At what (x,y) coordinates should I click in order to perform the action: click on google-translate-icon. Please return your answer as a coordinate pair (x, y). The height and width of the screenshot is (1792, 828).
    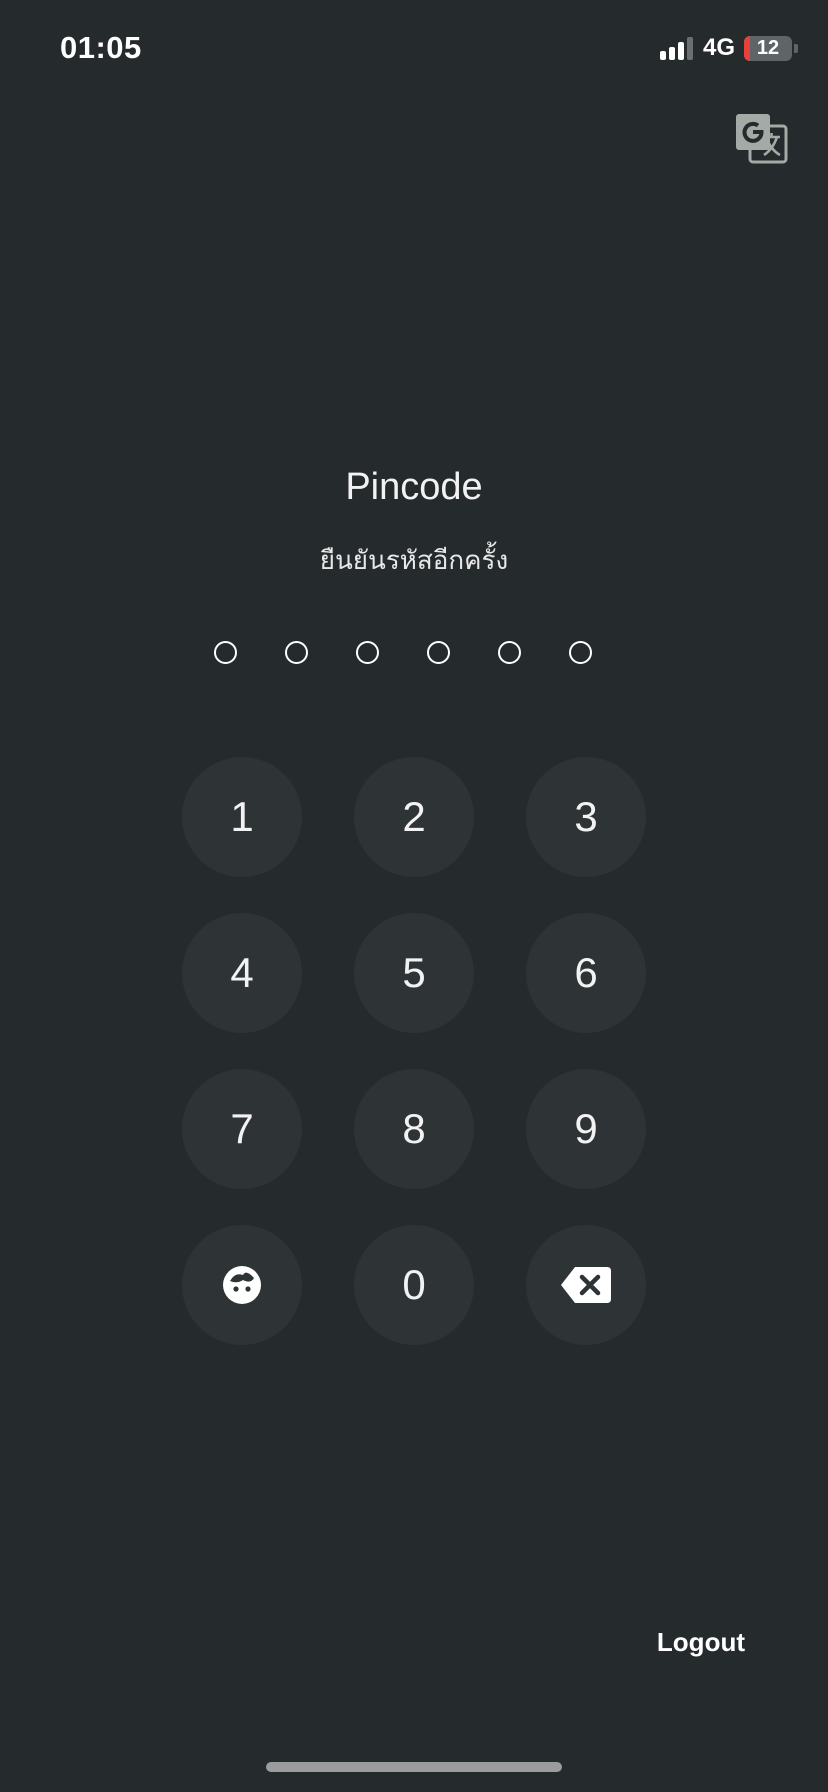
    Looking at the image, I should click on (762, 139).